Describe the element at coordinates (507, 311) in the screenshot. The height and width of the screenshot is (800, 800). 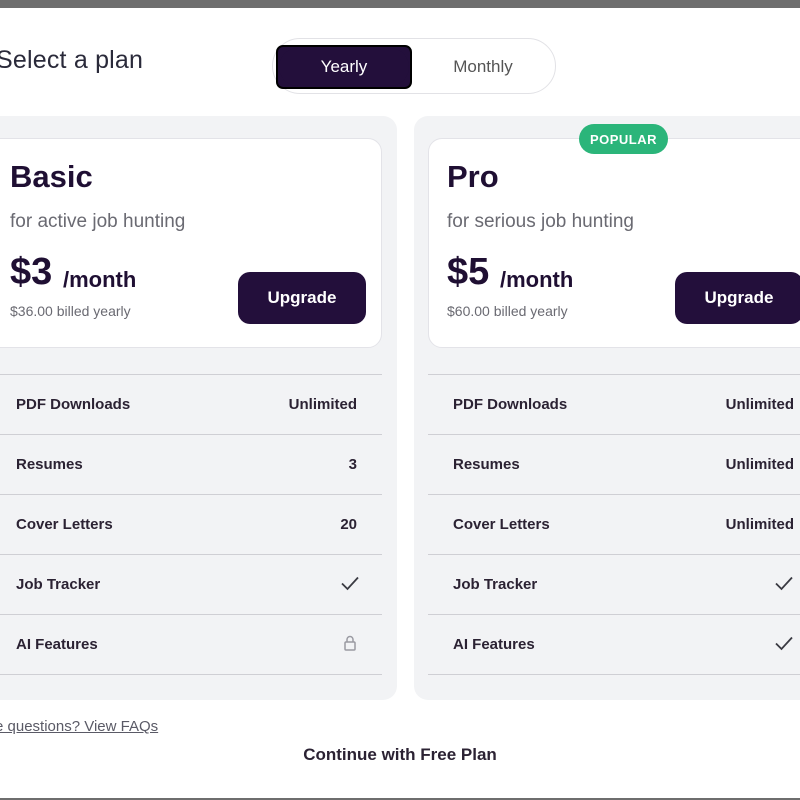
I see `plan-billed: $60.00 billed yearly` at that location.